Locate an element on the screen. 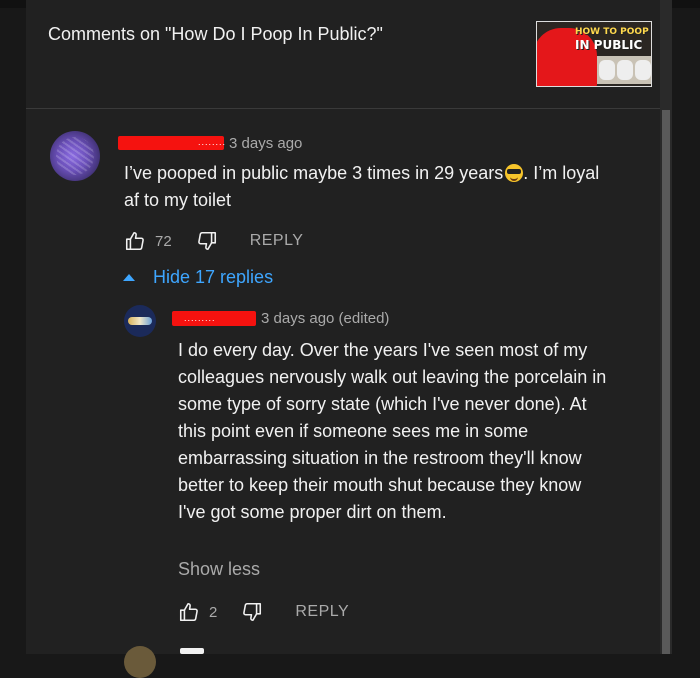  comment-actions: 72 REPLY is located at coordinates (213, 241).